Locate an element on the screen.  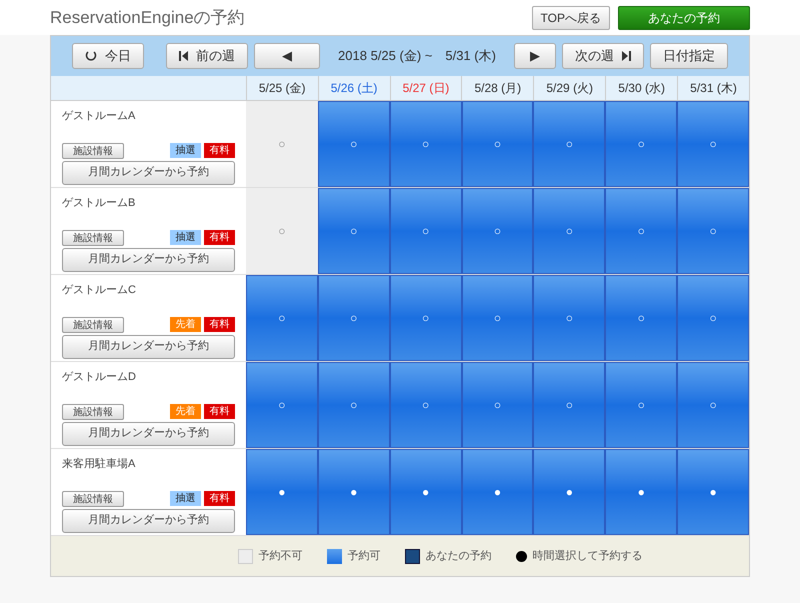
legend-label: 予約可 is located at coordinates (364, 556).